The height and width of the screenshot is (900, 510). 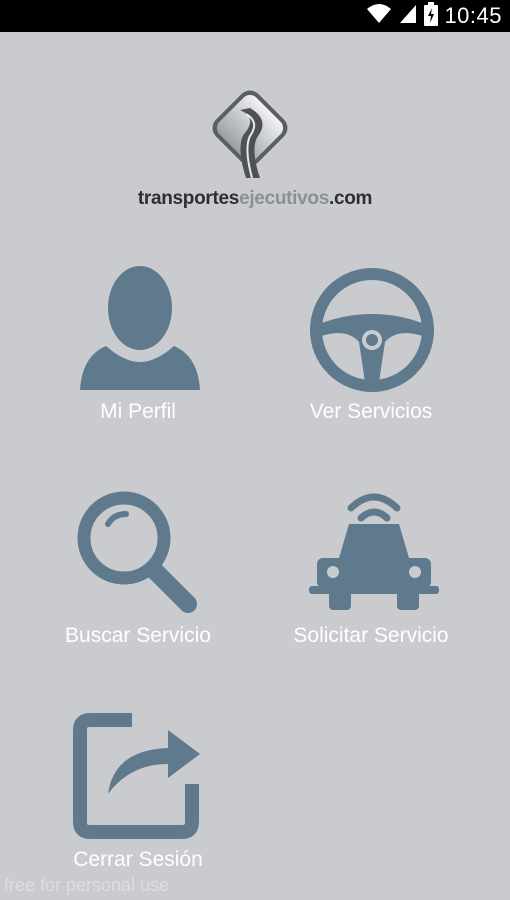 I want to click on brand-logo: transportesejecutivos.com, so click(x=255, y=148).